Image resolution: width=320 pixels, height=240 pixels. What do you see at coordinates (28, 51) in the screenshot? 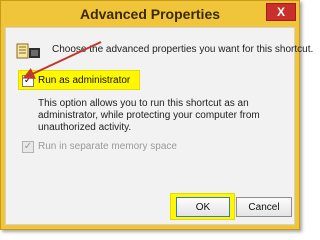
I see `shortcut-properties-icon` at bounding box center [28, 51].